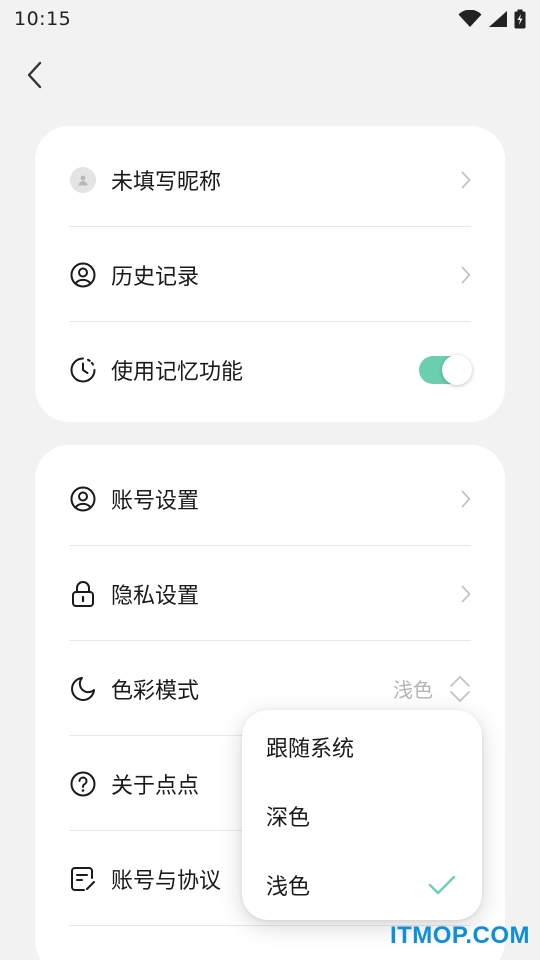  Describe the element at coordinates (362, 885) in the screenshot. I see `menu-item-light: 浅色` at that location.